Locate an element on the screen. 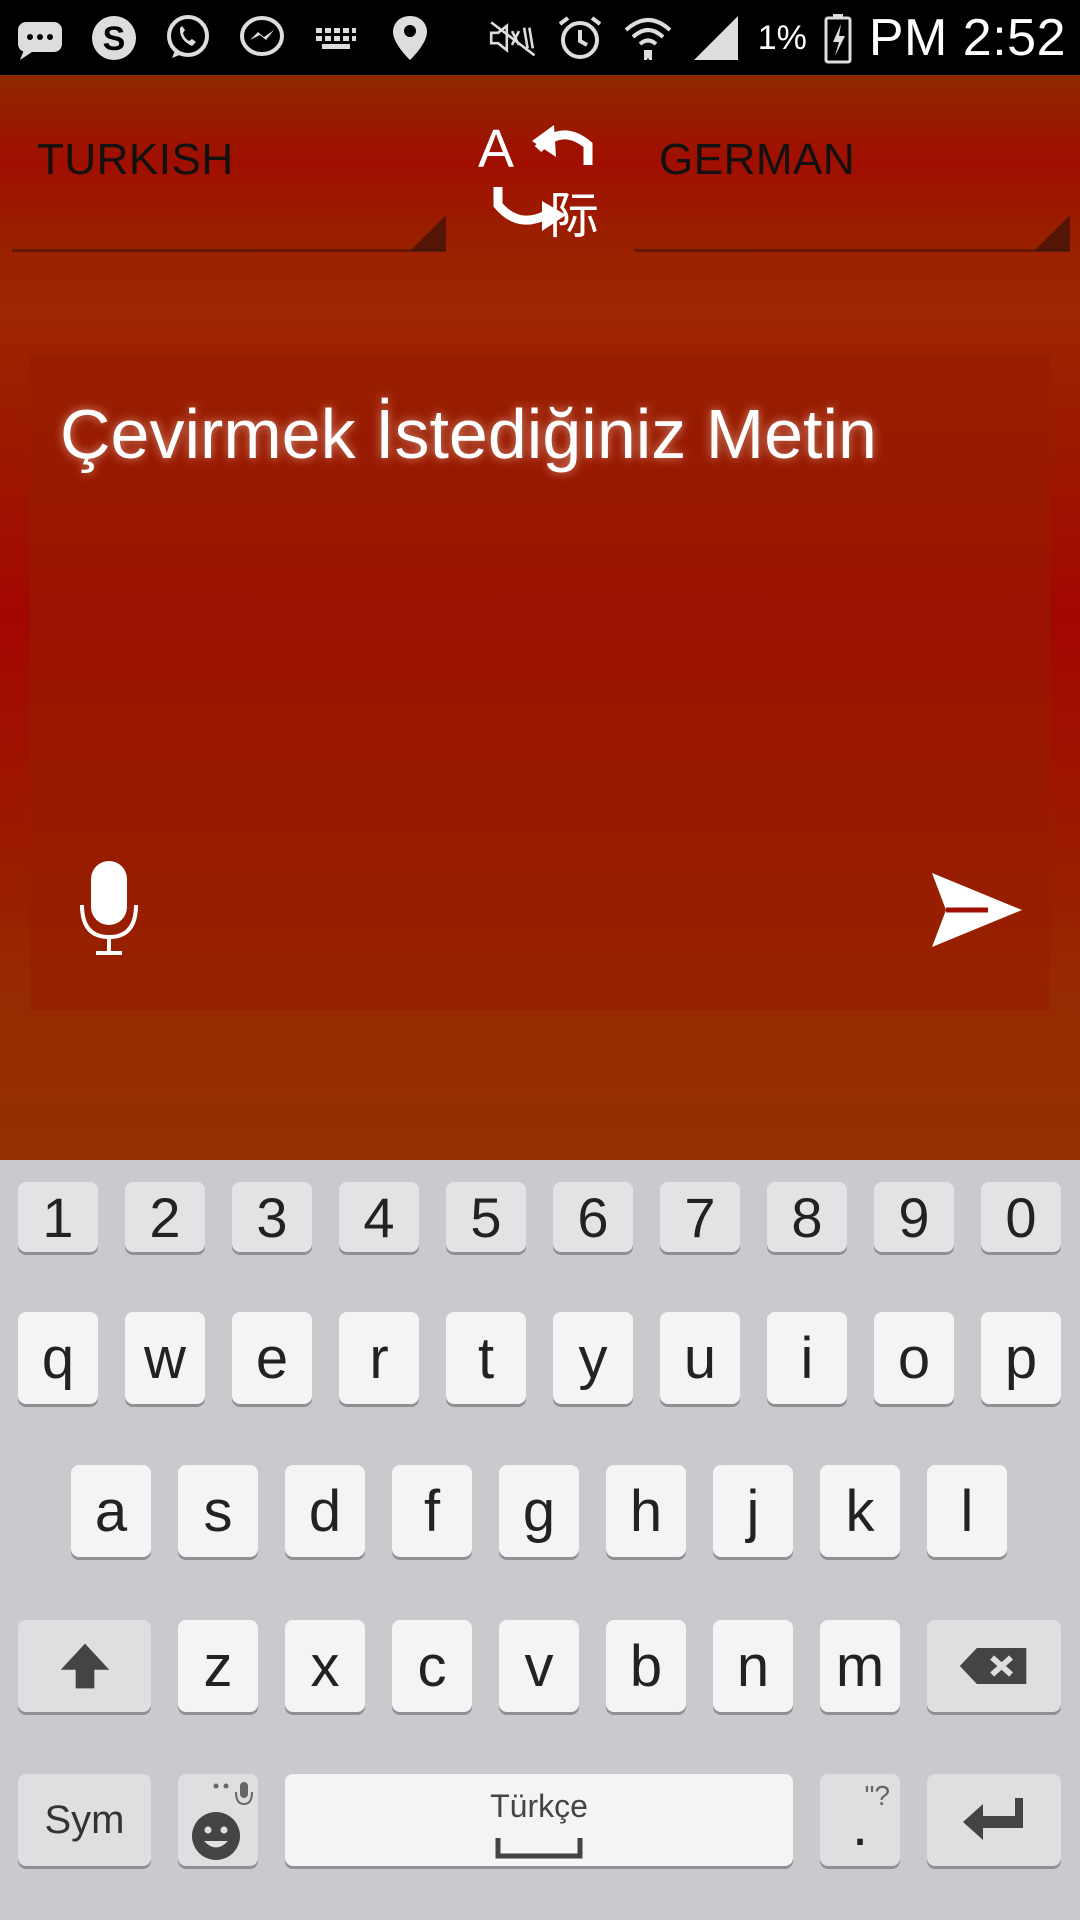 The height and width of the screenshot is (1920, 1080). key-u: u is located at coordinates (700, 1358).